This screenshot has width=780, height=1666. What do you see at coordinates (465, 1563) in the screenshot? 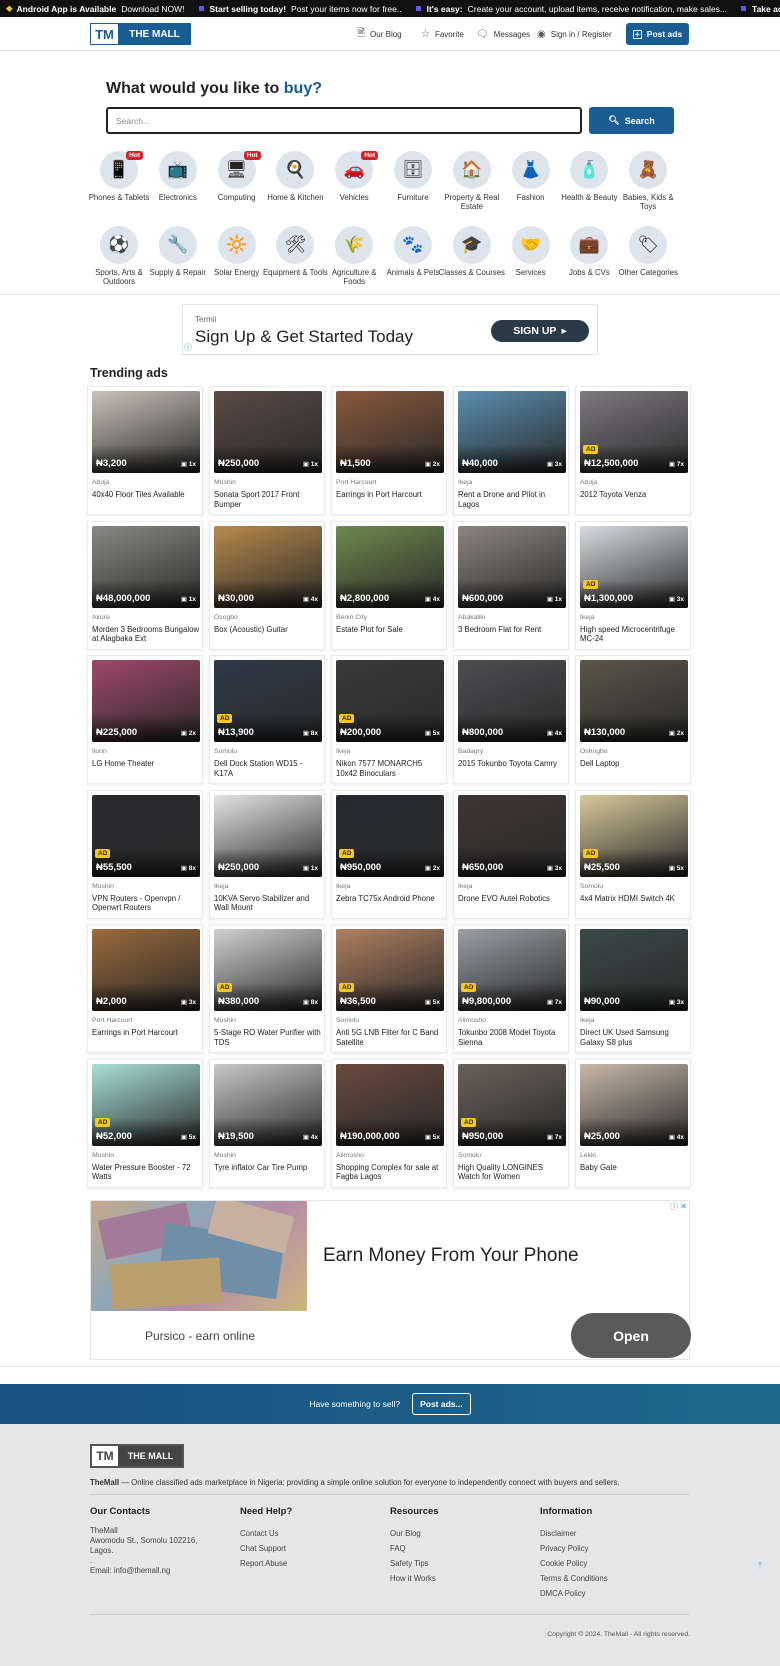
I see `footer-link: Safety Tips` at bounding box center [465, 1563].